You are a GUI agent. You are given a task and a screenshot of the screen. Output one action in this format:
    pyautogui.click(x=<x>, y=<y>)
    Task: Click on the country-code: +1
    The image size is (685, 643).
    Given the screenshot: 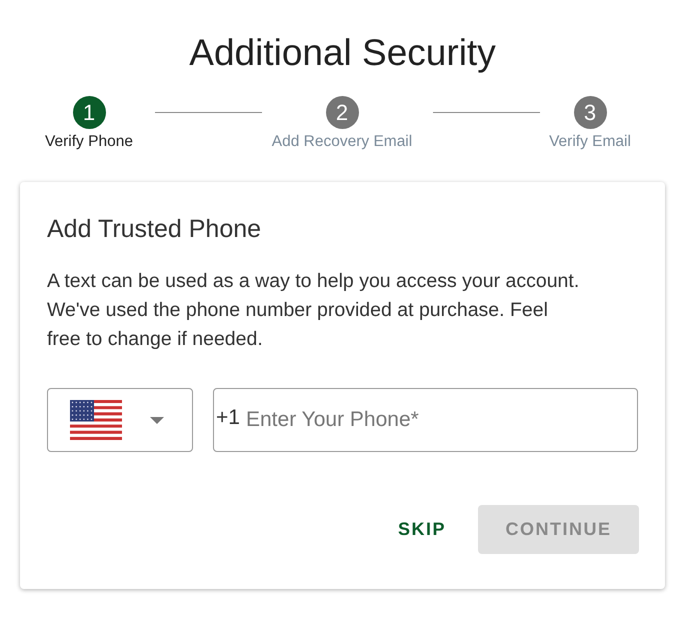 What is the action you would take?
    pyautogui.click(x=228, y=418)
    